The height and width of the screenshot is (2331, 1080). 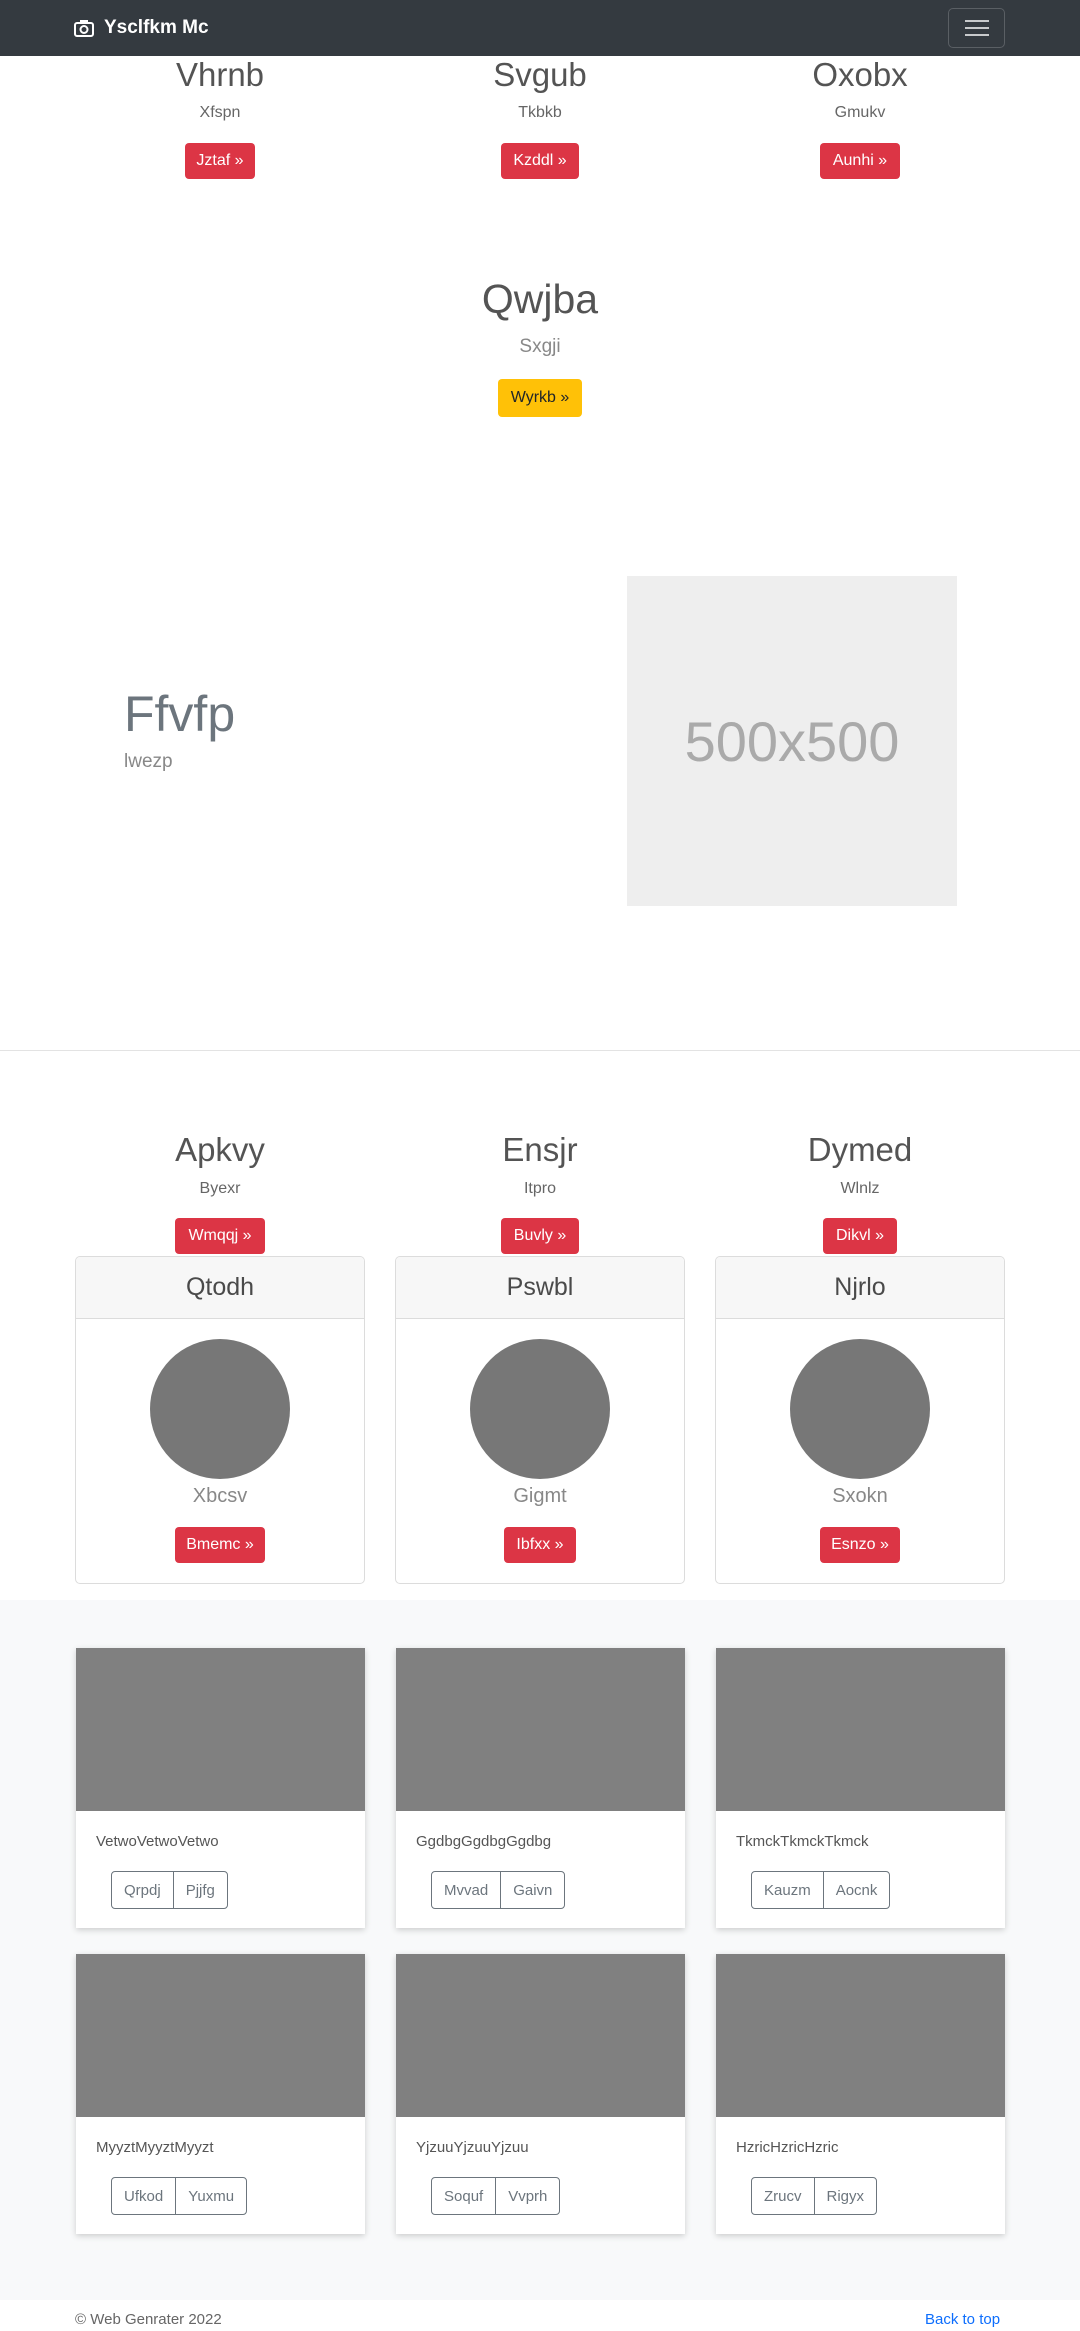 I want to click on card-header: Njrlo, so click(x=860, y=1288).